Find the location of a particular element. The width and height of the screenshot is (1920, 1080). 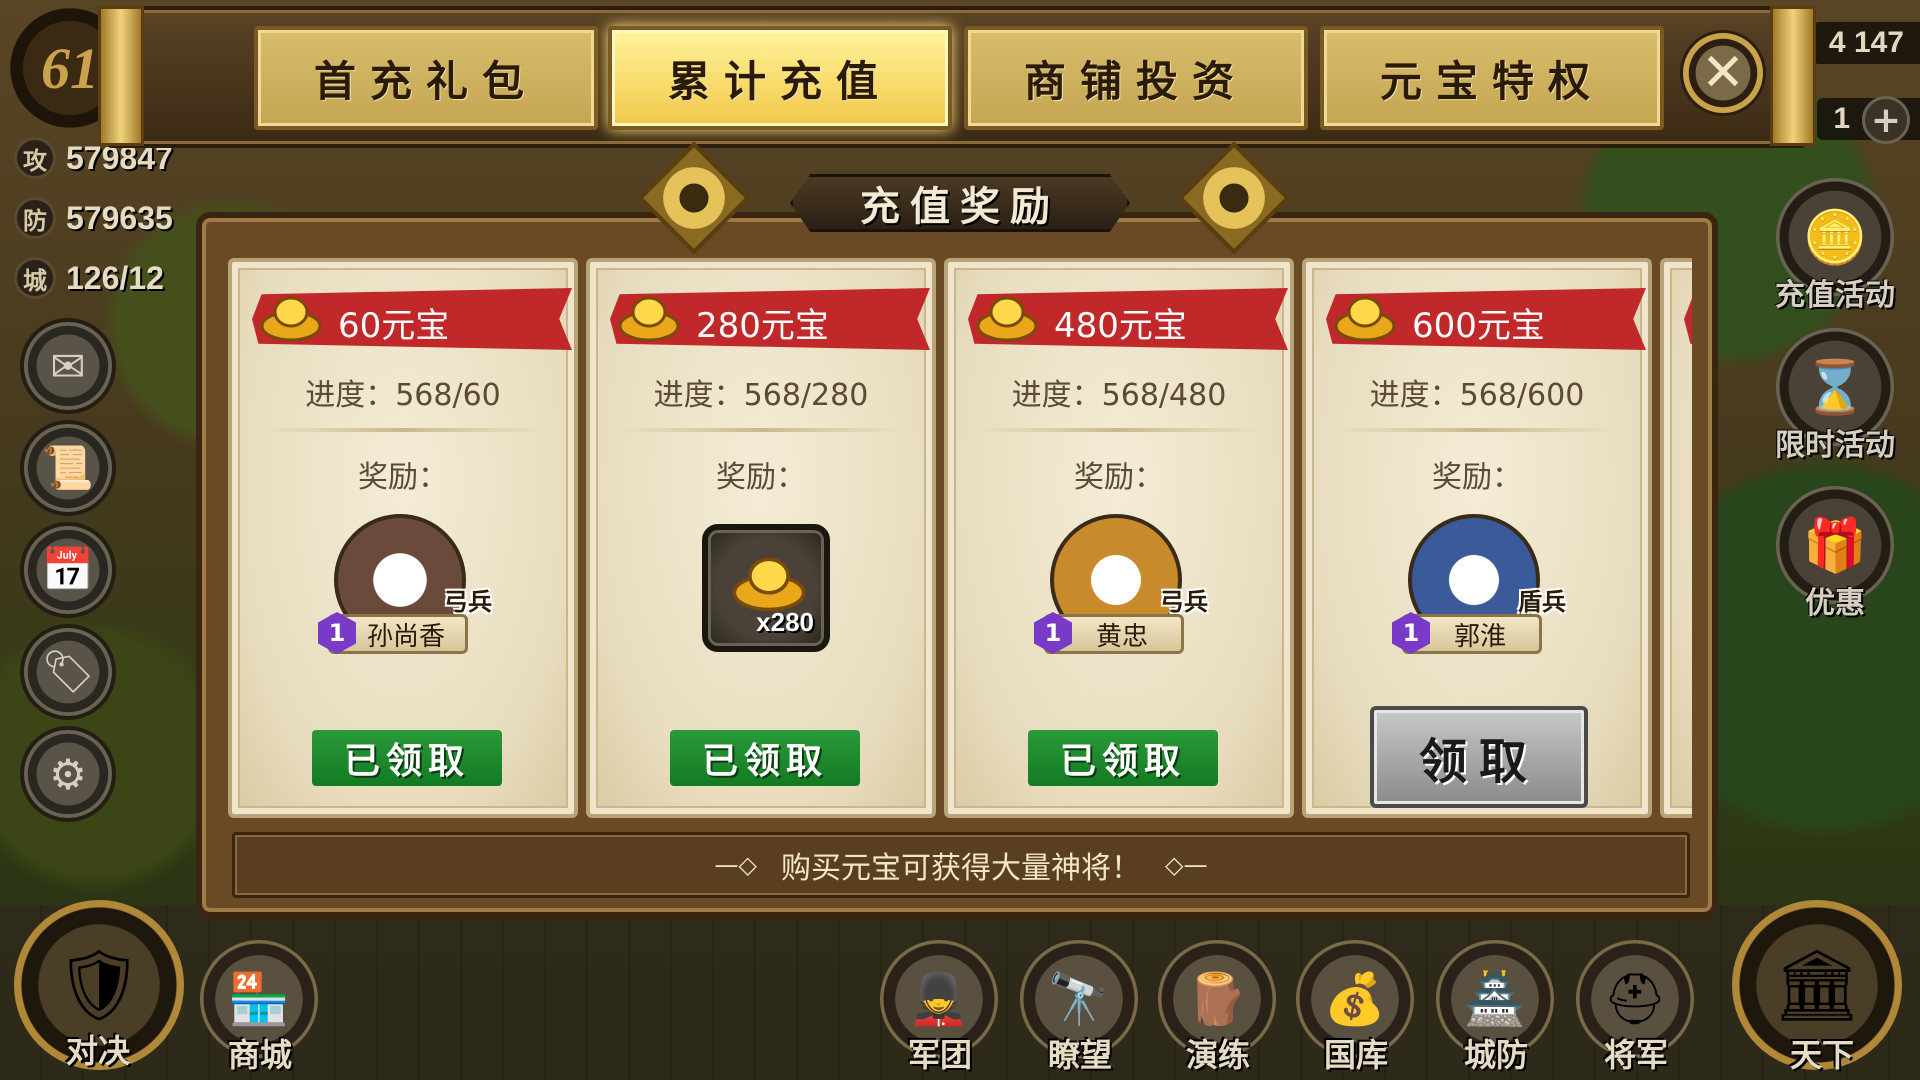

hero-class: 盾兵 is located at coordinates (1542, 602).